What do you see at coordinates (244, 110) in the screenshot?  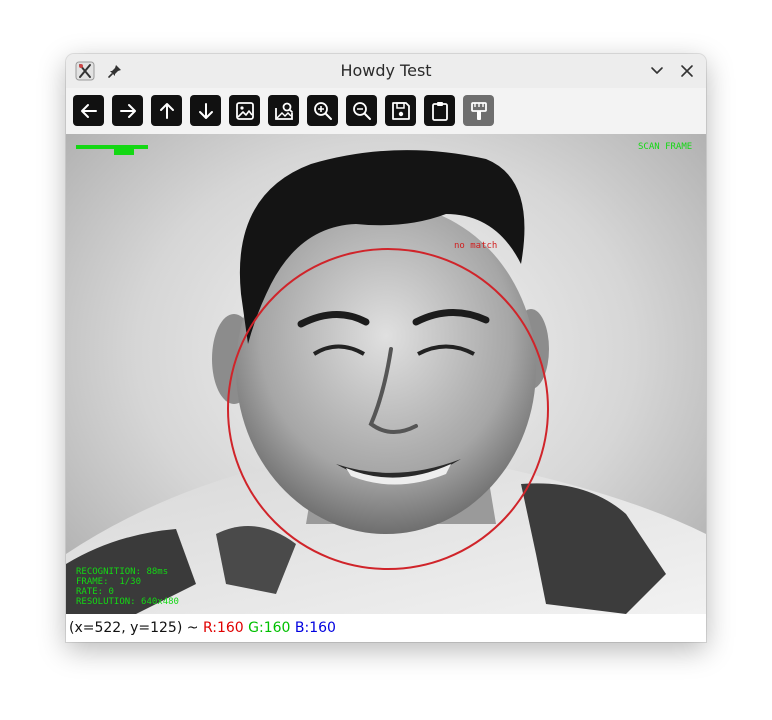 I see `image-icon` at bounding box center [244, 110].